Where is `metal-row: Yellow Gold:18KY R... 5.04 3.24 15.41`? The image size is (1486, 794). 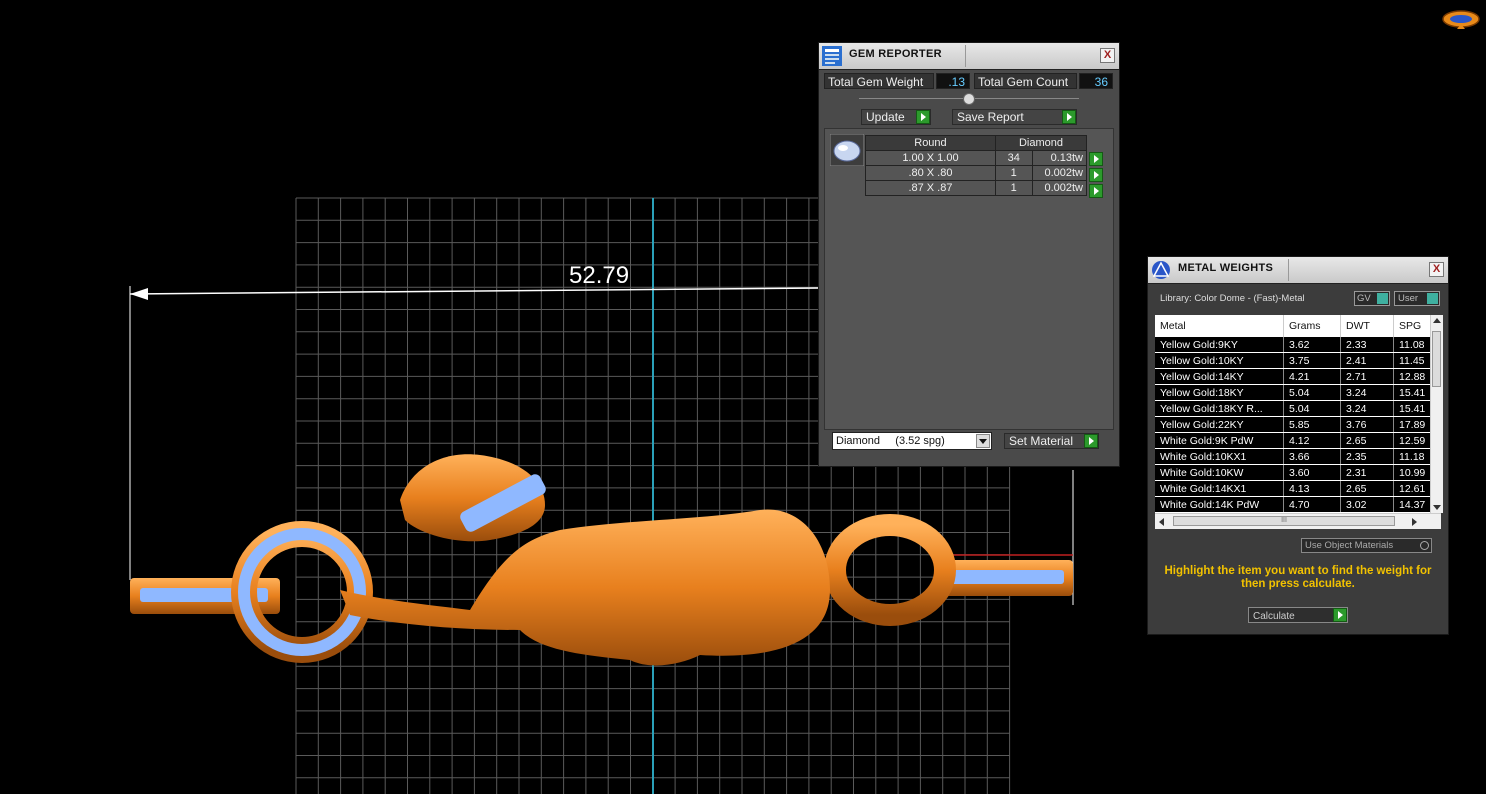
metal-row: Yellow Gold:18KY R... 5.04 3.24 15.41 is located at coordinates (1295, 408).